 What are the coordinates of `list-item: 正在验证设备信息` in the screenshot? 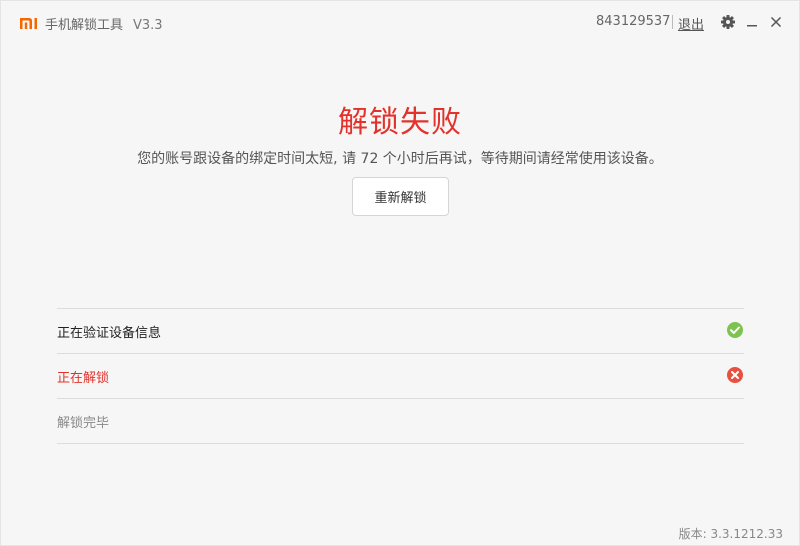 It's located at (400, 330).